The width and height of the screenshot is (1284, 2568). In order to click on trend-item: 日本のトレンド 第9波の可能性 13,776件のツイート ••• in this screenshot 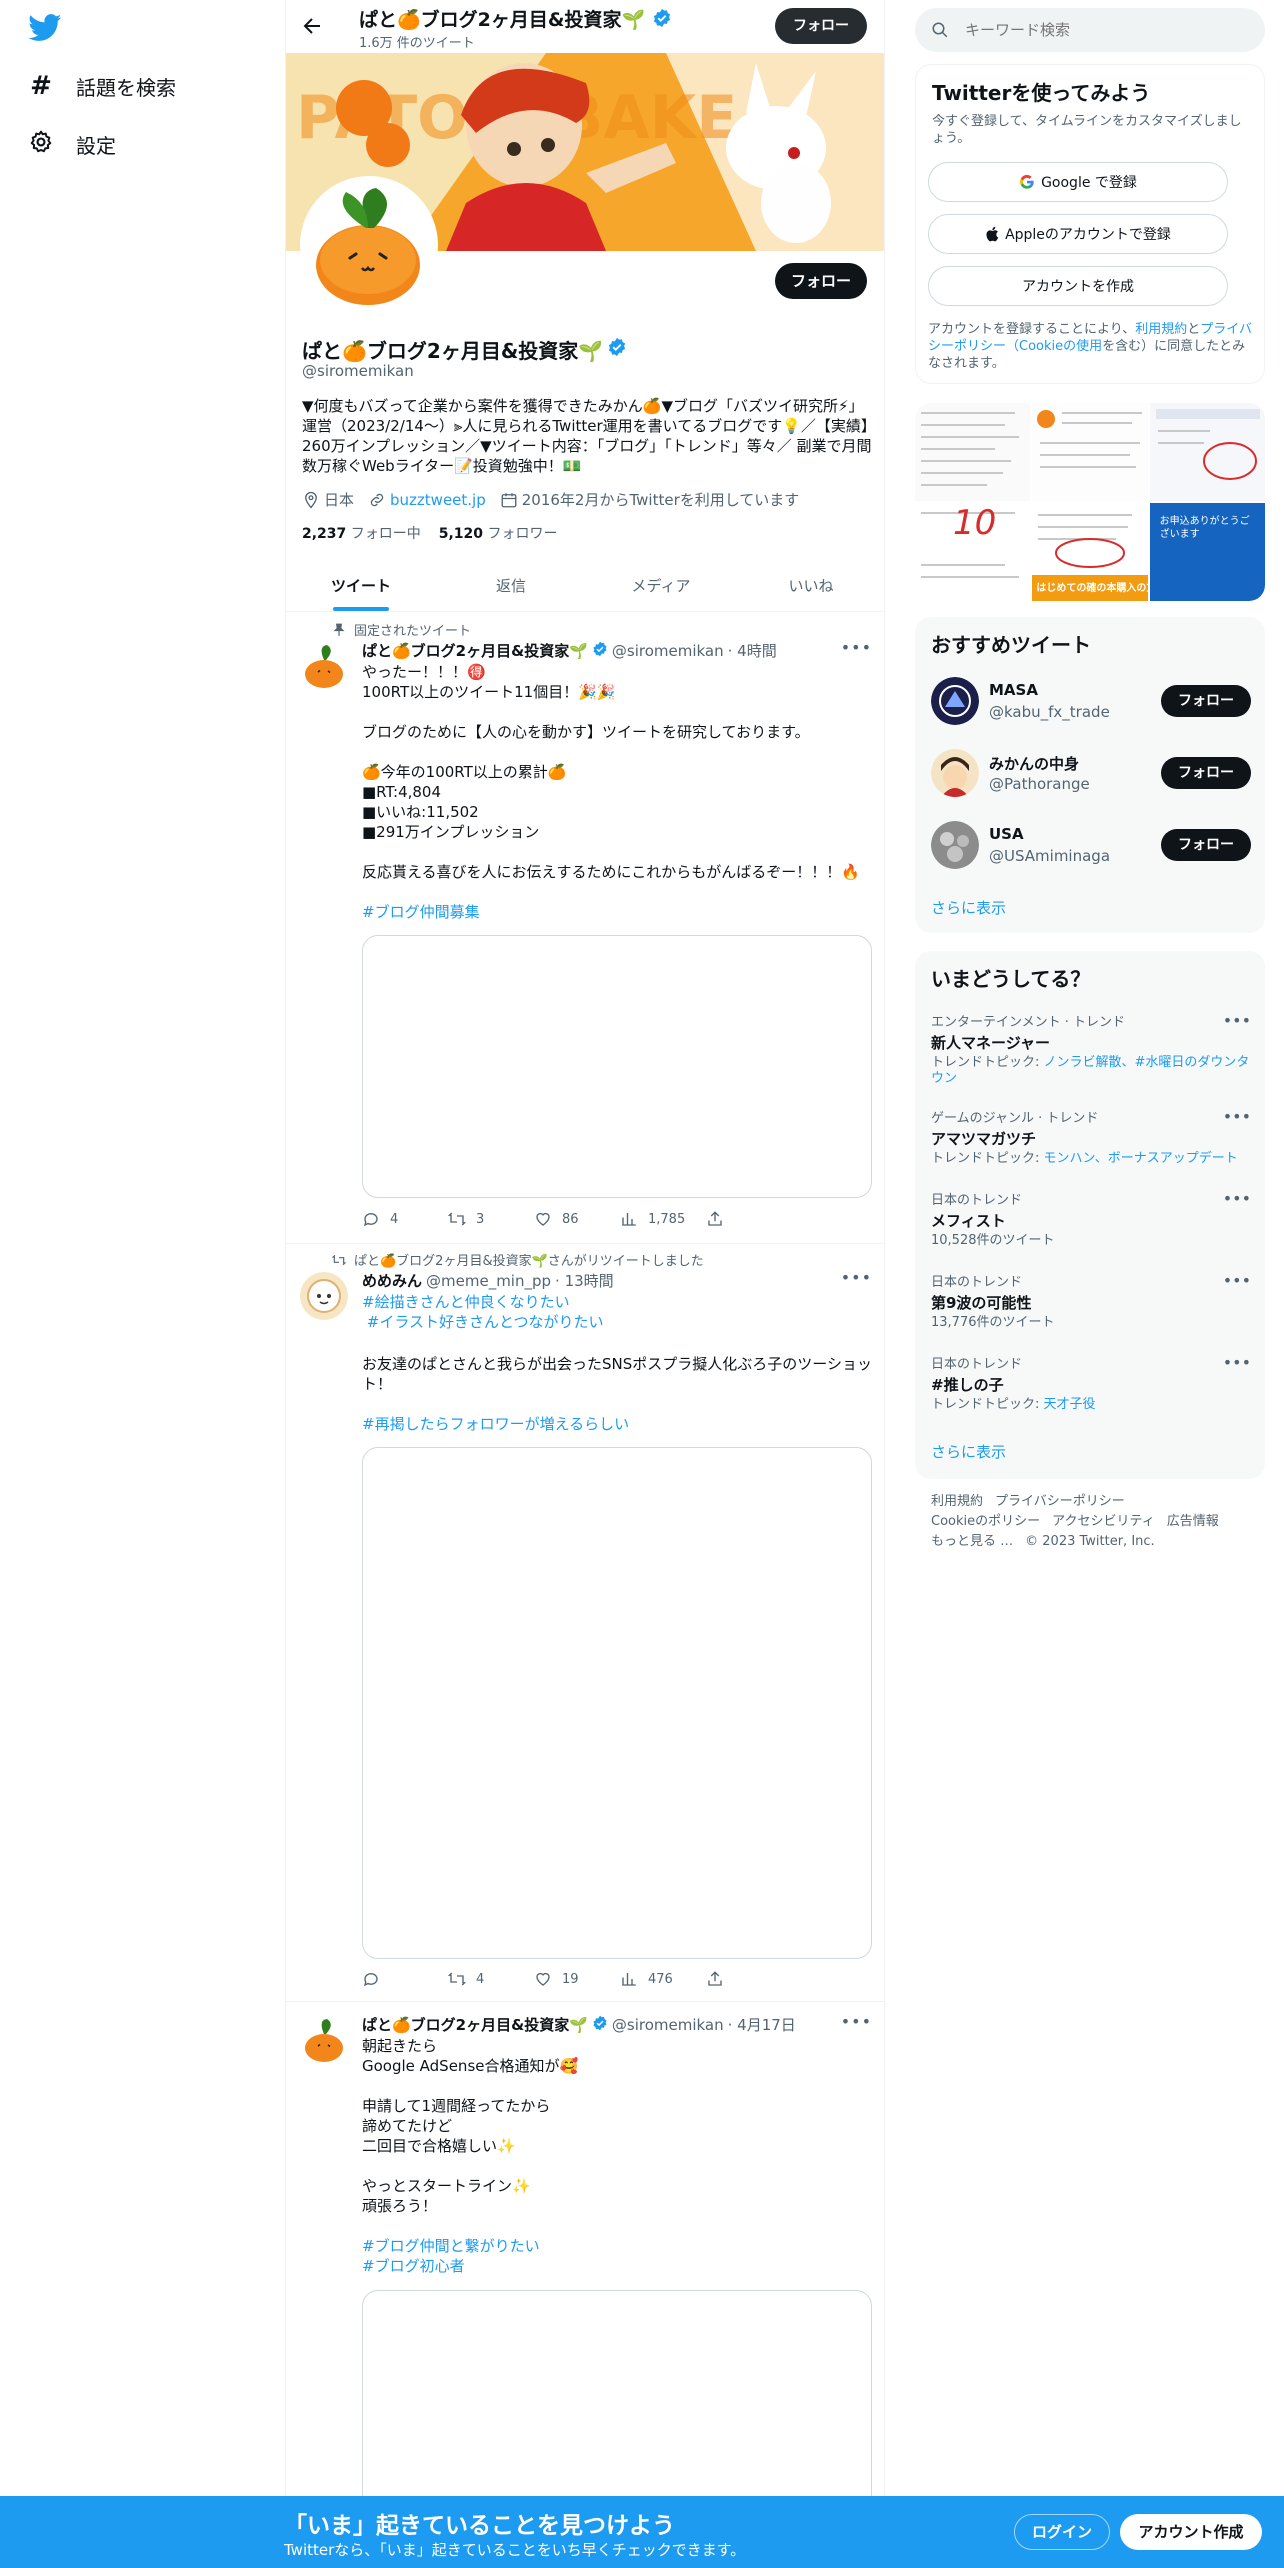, I will do `click(1091, 1301)`.